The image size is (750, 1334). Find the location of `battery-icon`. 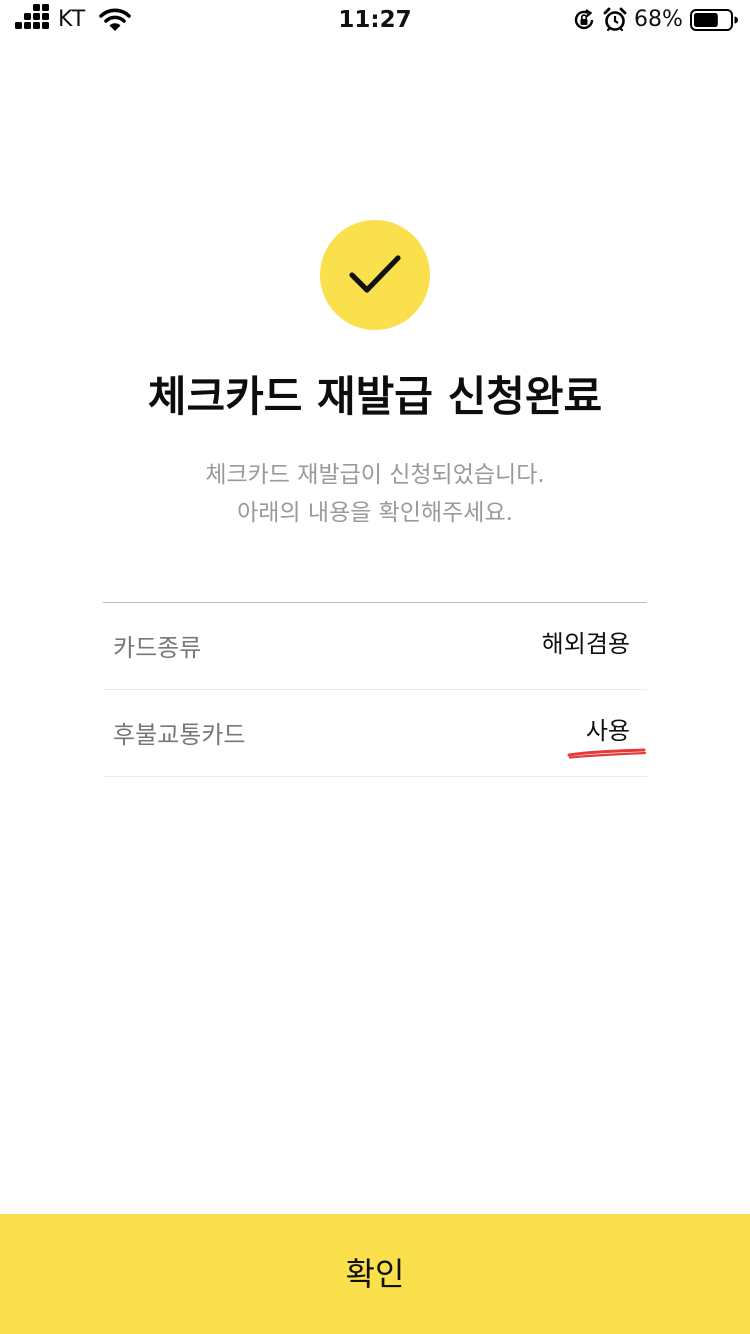

battery-icon is located at coordinates (714, 20).